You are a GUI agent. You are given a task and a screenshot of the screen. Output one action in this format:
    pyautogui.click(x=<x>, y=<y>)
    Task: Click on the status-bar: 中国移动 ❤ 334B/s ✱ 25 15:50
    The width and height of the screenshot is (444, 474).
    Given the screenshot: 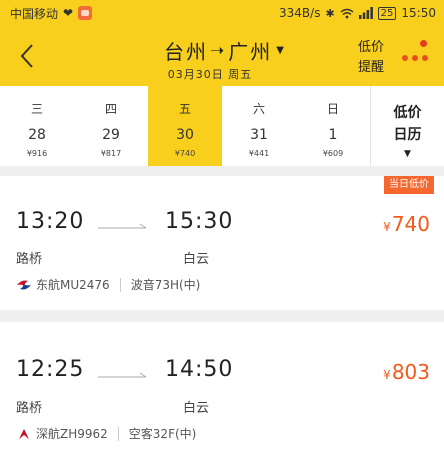 What is the action you would take?
    pyautogui.click(x=222, y=13)
    